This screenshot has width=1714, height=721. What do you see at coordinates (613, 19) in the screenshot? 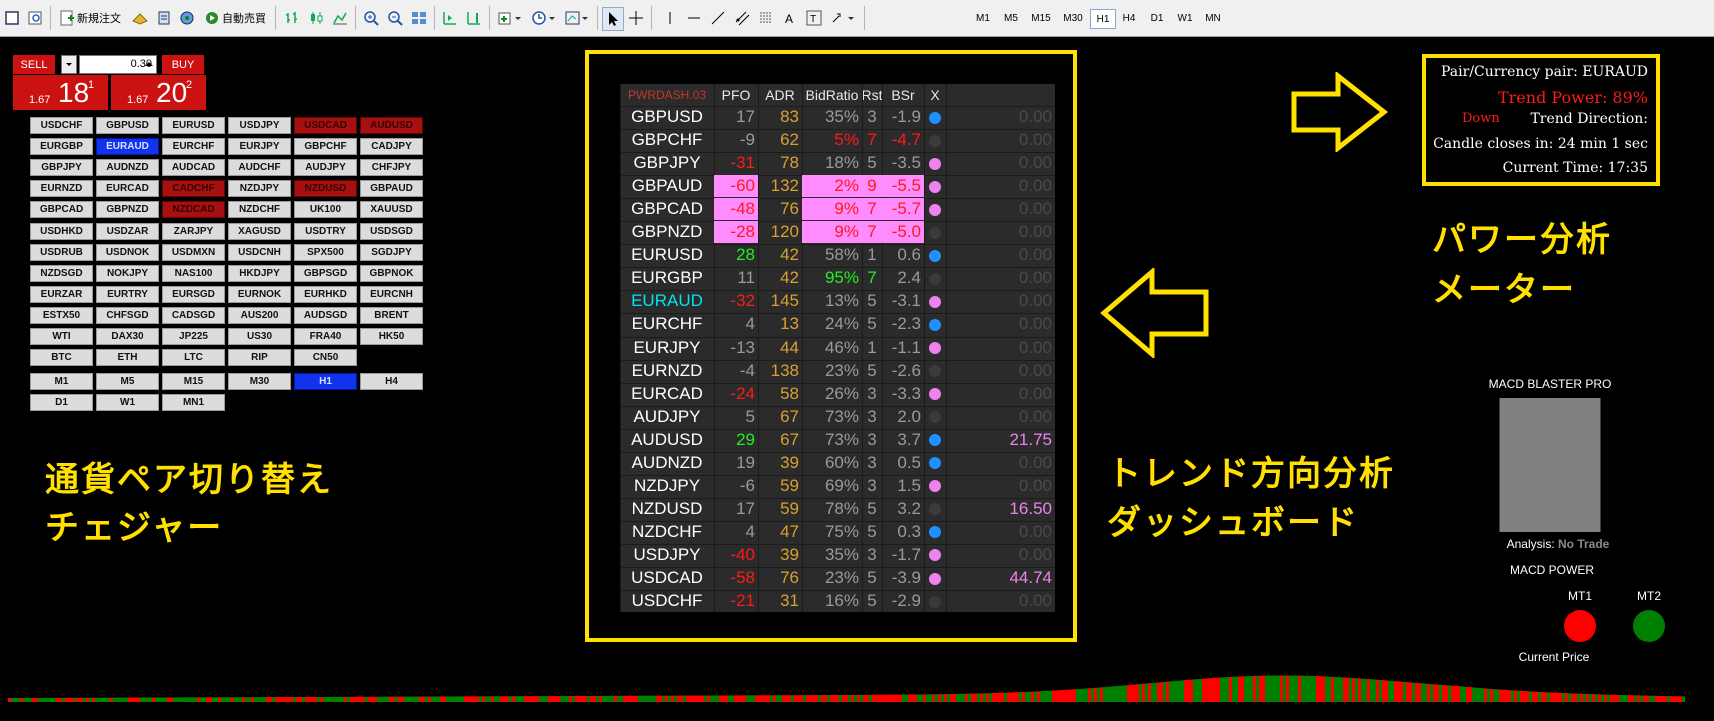
I see `cursor-icon` at bounding box center [613, 19].